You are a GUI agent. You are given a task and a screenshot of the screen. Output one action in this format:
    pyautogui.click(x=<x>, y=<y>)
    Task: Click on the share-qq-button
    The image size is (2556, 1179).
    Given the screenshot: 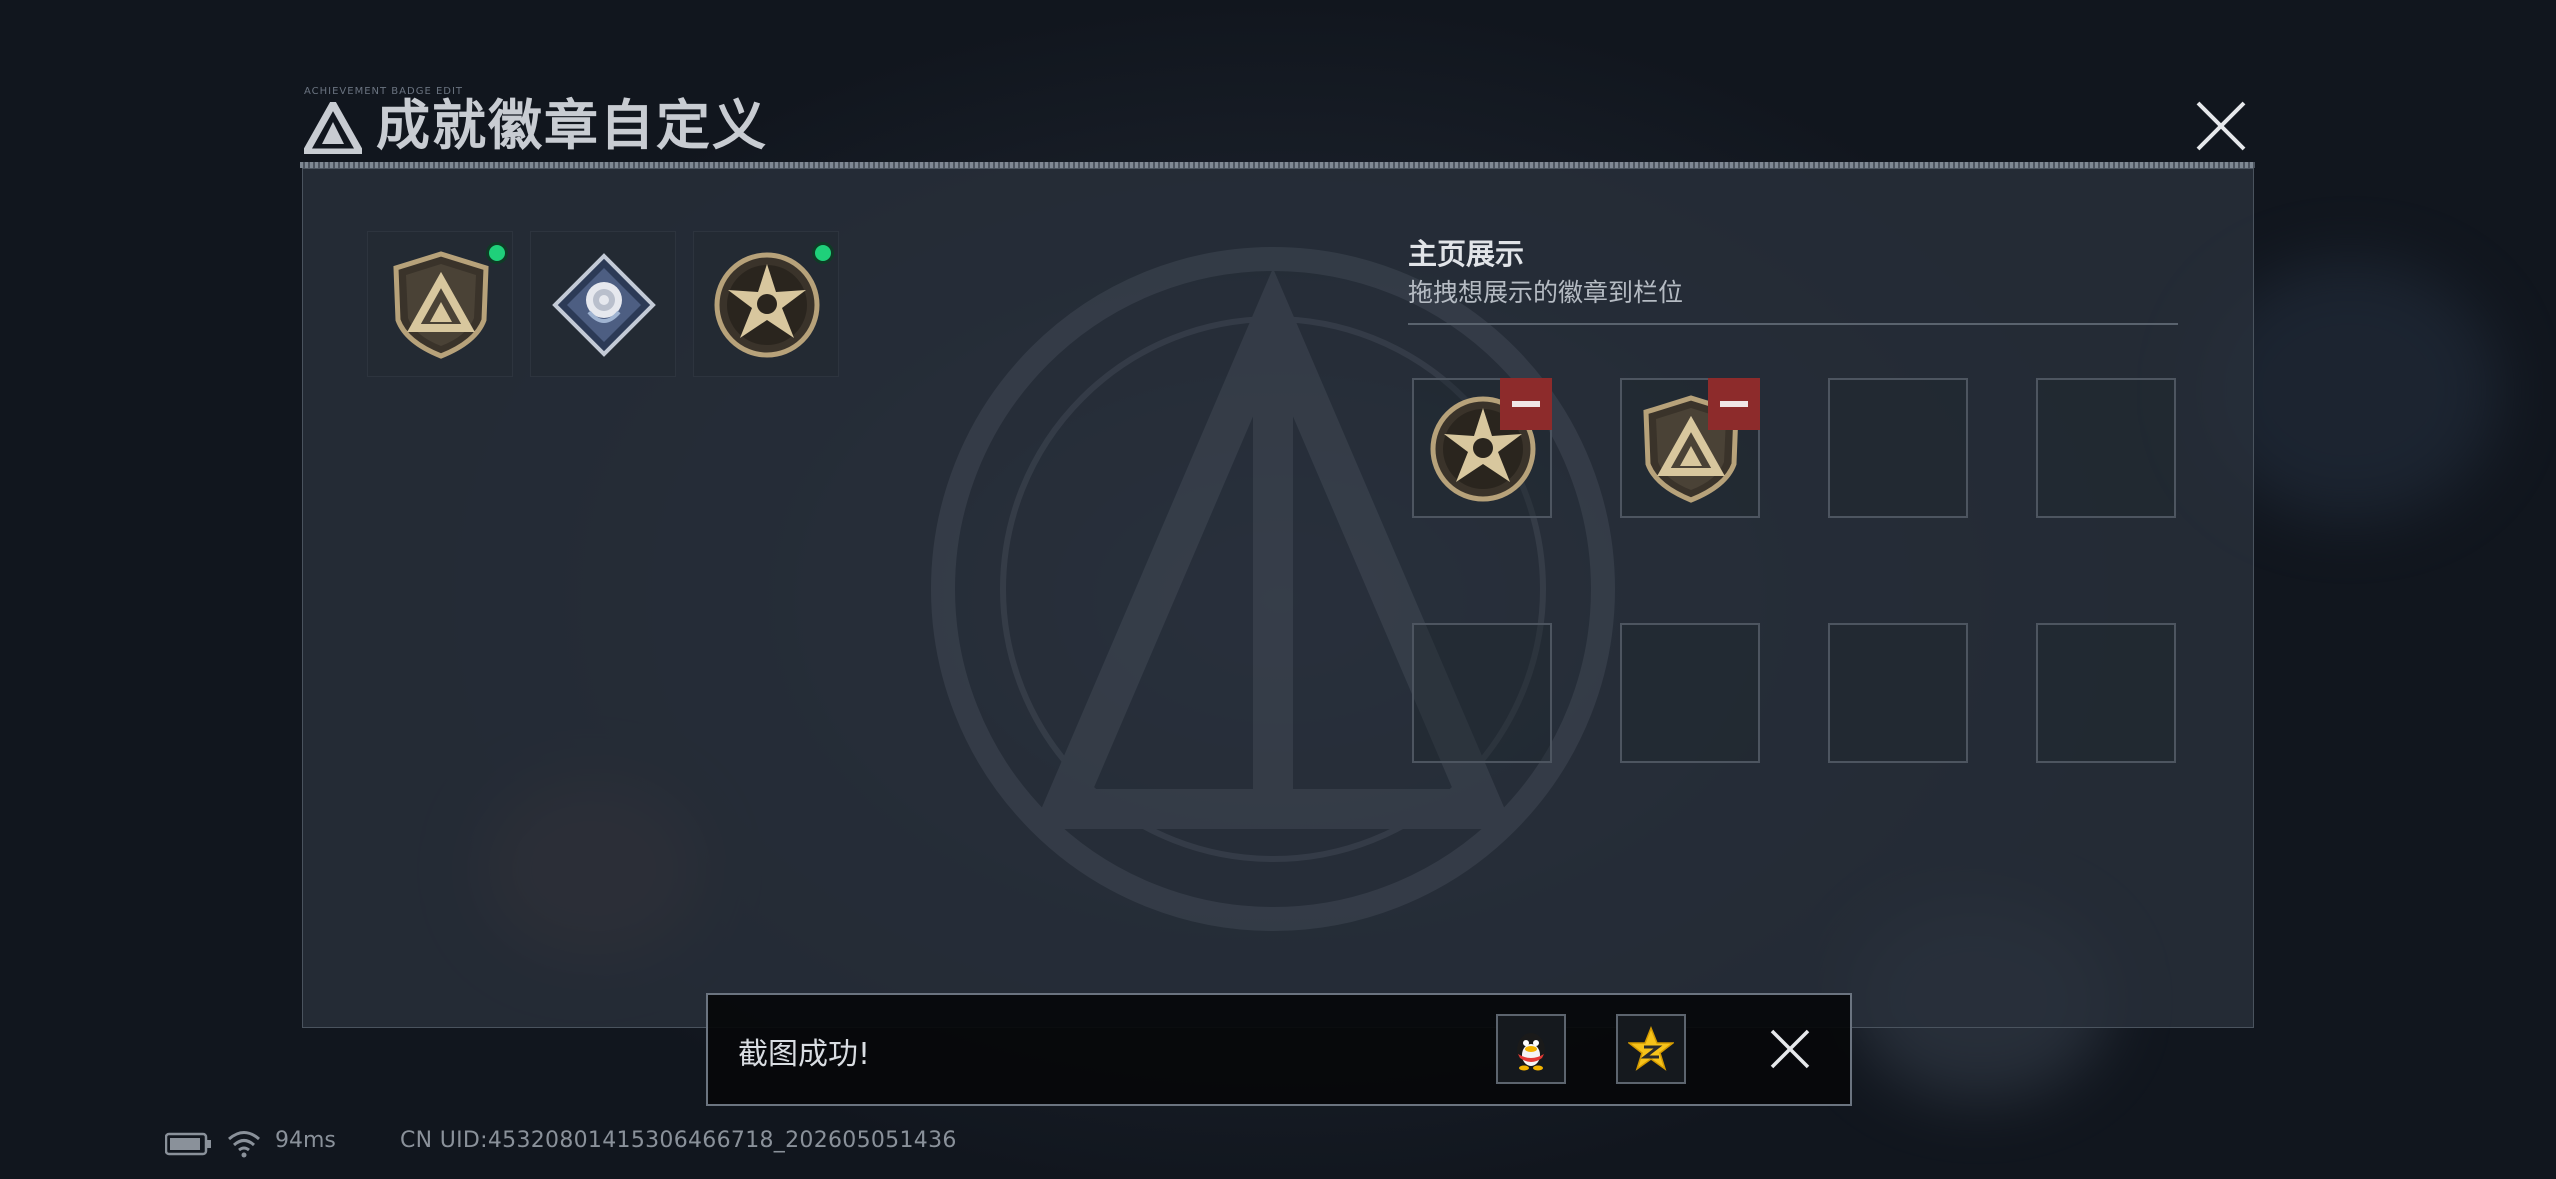 What is the action you would take?
    pyautogui.click(x=1531, y=1049)
    